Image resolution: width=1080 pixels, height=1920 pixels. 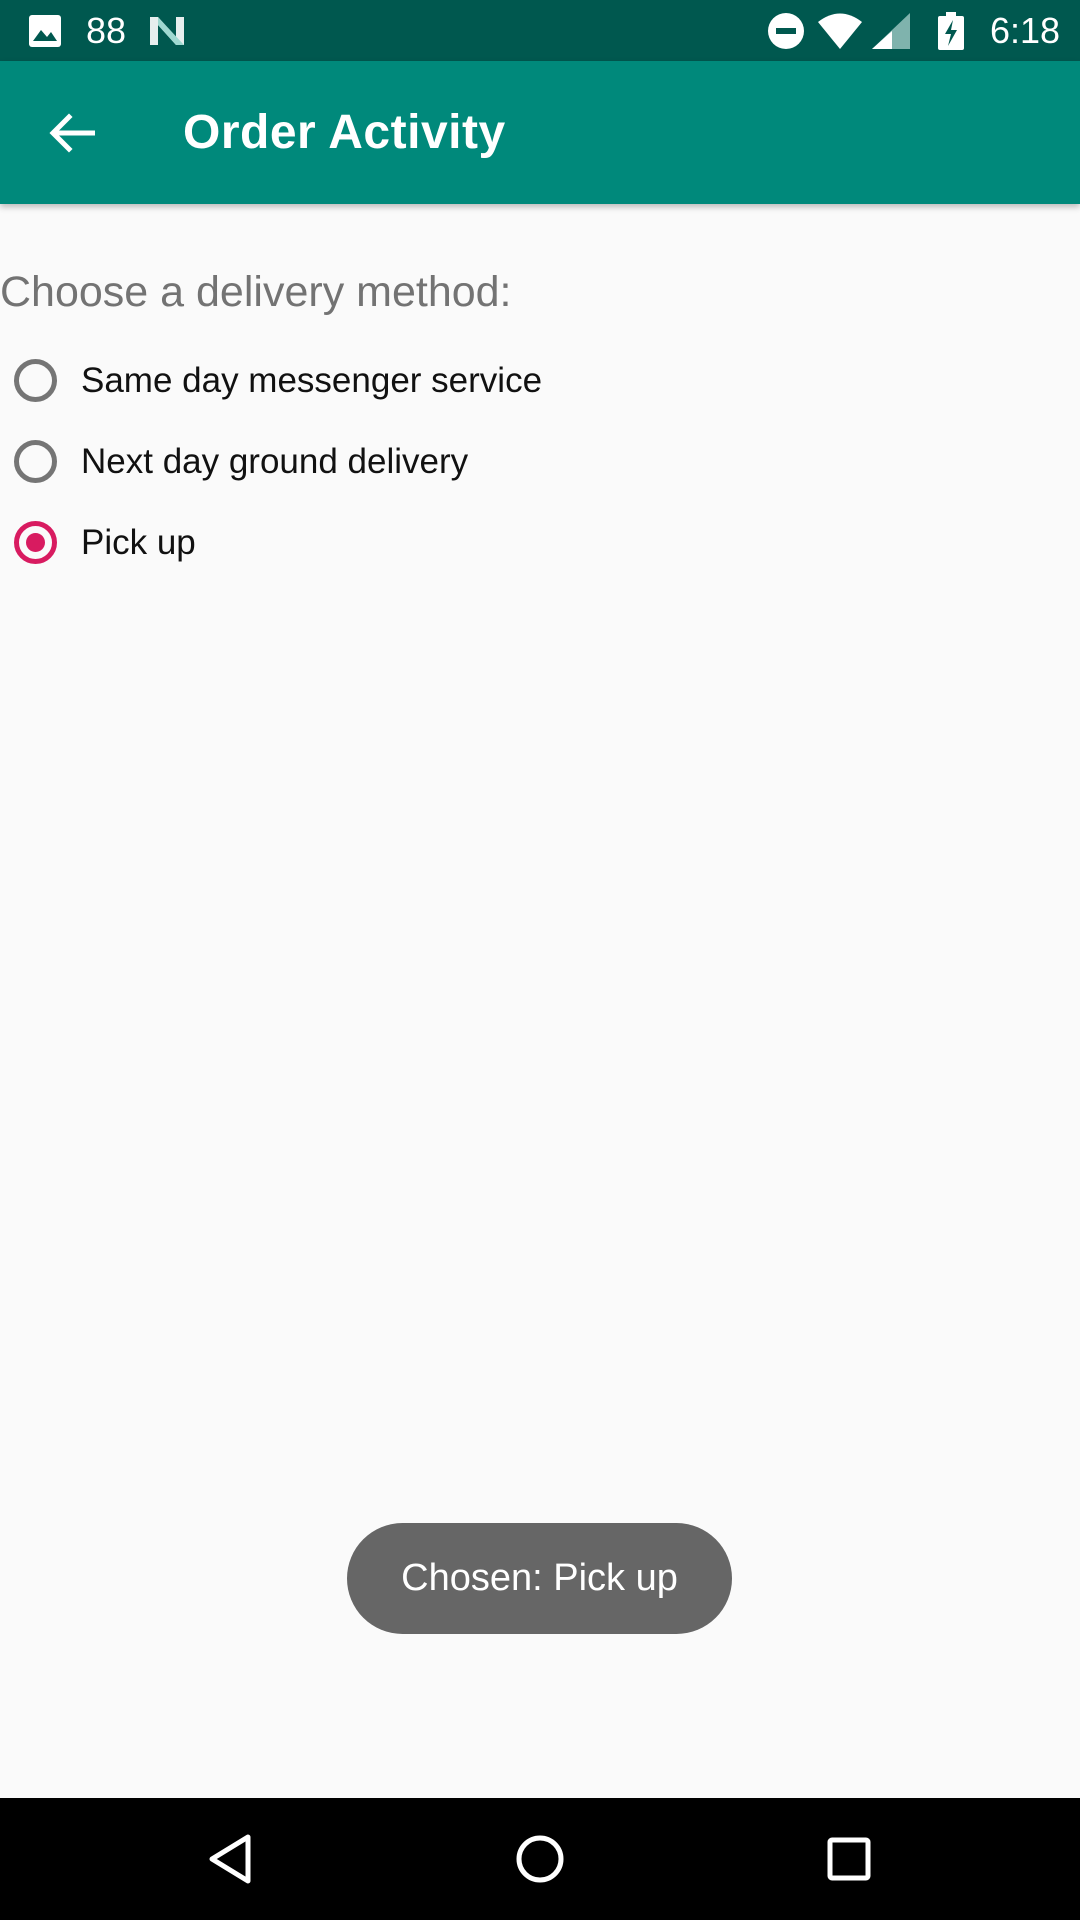 I want to click on radio-option-next-day: Next day ground delivery, so click(x=540, y=465).